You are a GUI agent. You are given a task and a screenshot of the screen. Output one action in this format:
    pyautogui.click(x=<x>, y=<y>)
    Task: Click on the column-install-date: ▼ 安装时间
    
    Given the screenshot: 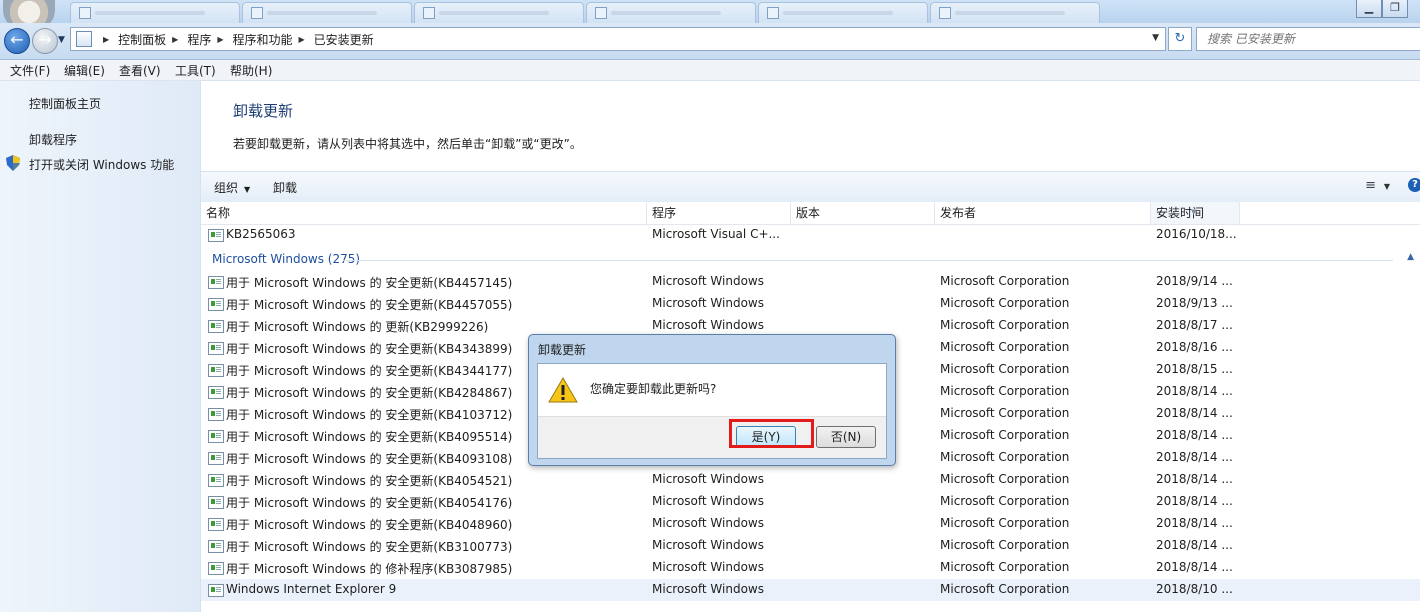 What is the action you would take?
    pyautogui.click(x=1195, y=213)
    